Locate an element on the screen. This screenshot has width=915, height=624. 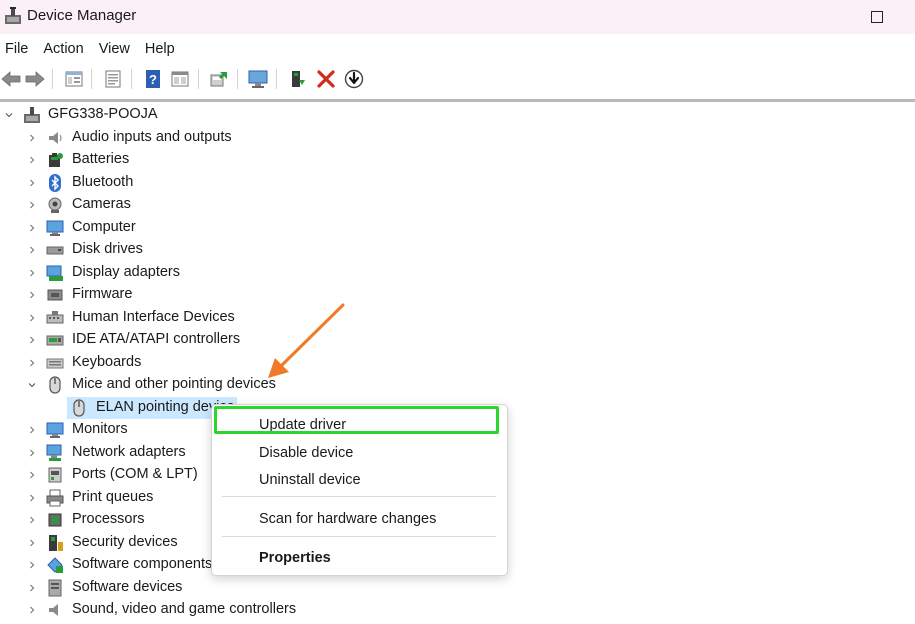
tree-item-firmware: Firmware is located at coordinates (457, 295).